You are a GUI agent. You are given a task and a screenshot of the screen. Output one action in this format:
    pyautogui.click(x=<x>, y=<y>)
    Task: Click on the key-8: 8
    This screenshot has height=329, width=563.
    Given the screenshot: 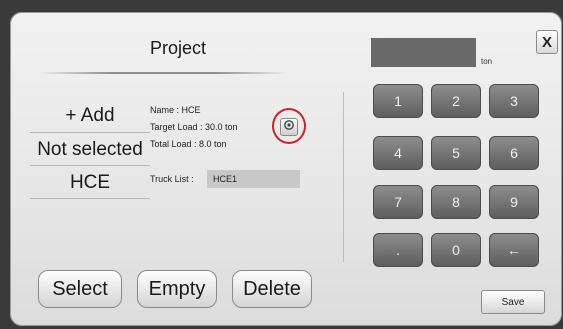 What is the action you would take?
    pyautogui.click(x=456, y=202)
    